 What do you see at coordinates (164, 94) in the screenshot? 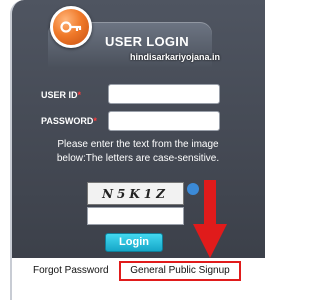
I see `user-id-input` at bounding box center [164, 94].